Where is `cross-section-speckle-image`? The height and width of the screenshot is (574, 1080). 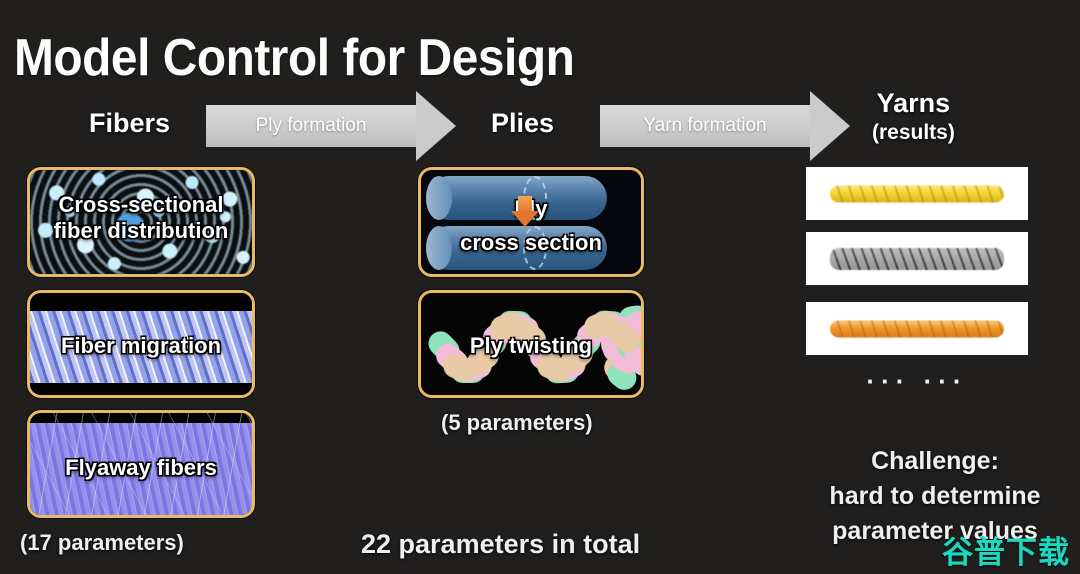
cross-section-speckle-image is located at coordinates (141, 222).